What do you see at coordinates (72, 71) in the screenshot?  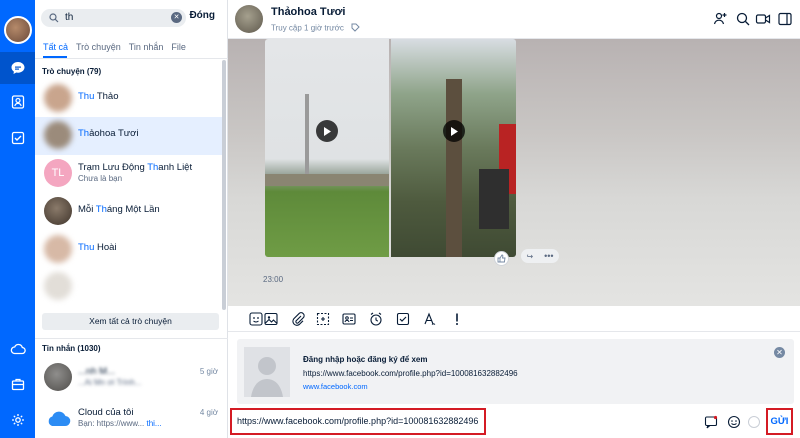 I see `section-conversations-title: Trò chuyện (79)` at bounding box center [72, 71].